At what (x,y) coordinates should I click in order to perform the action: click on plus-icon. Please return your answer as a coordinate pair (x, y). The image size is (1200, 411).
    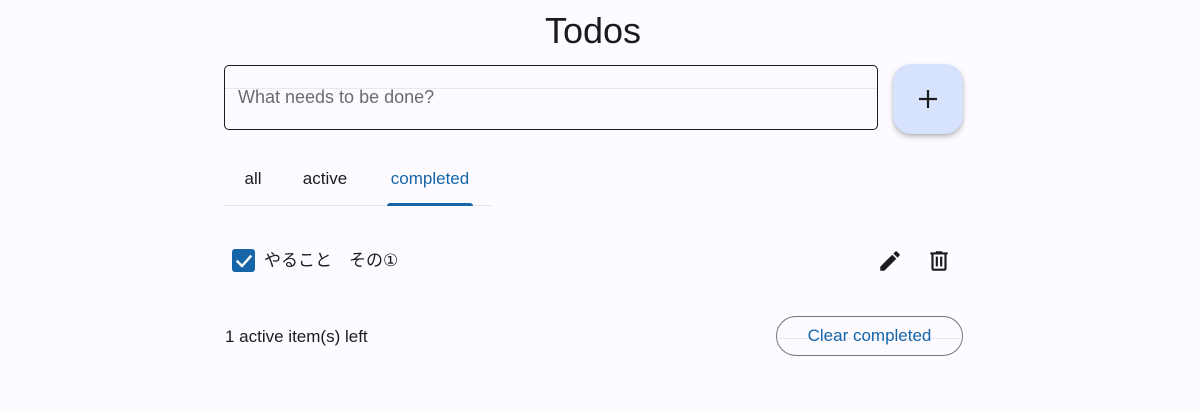
    Looking at the image, I should click on (928, 99).